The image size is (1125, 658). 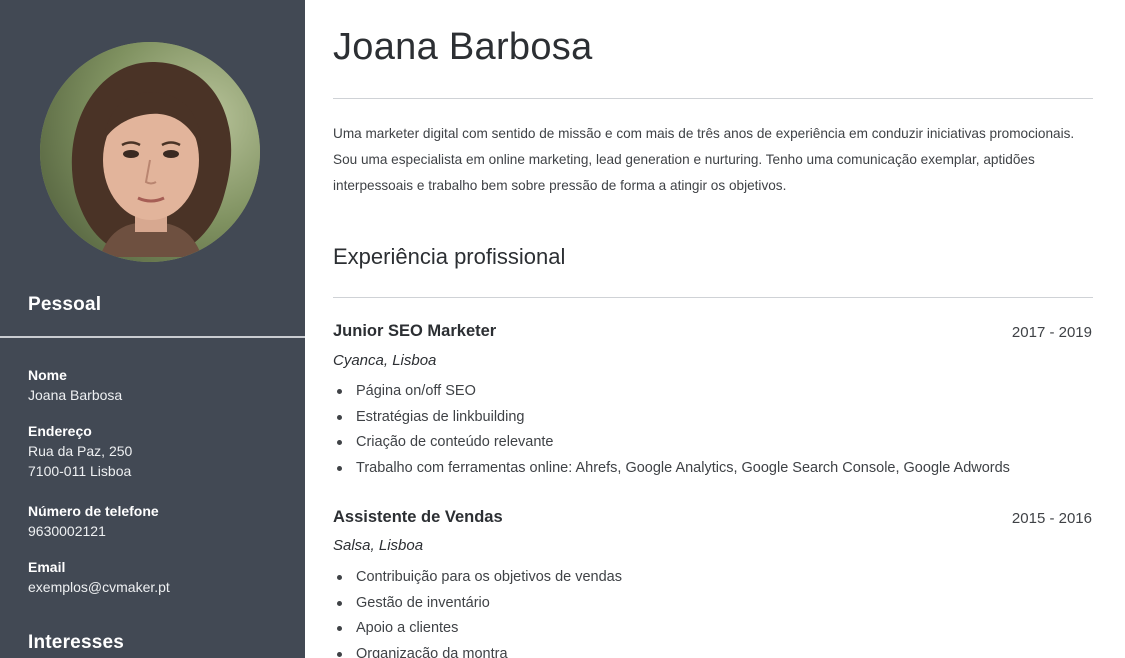 What do you see at coordinates (80, 471) in the screenshot?
I see `field-value: 7100-011 Lisboa` at bounding box center [80, 471].